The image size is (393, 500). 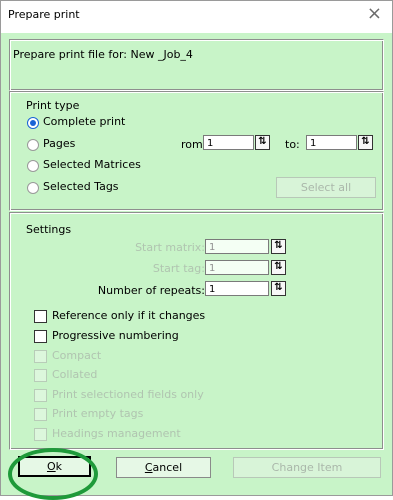 I want to click on repeats-field: 1, so click(x=237, y=288).